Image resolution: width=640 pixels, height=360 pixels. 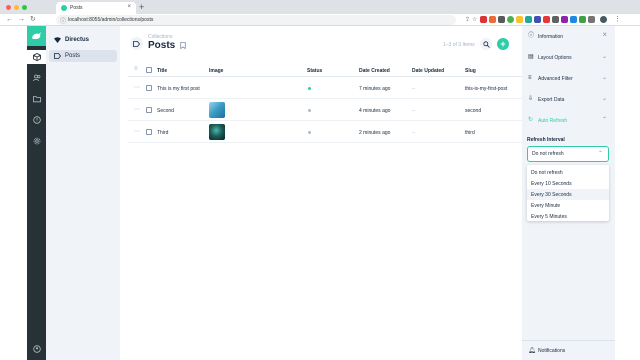 I want to click on column-header-date-created: Date Created, so click(x=374, y=71).